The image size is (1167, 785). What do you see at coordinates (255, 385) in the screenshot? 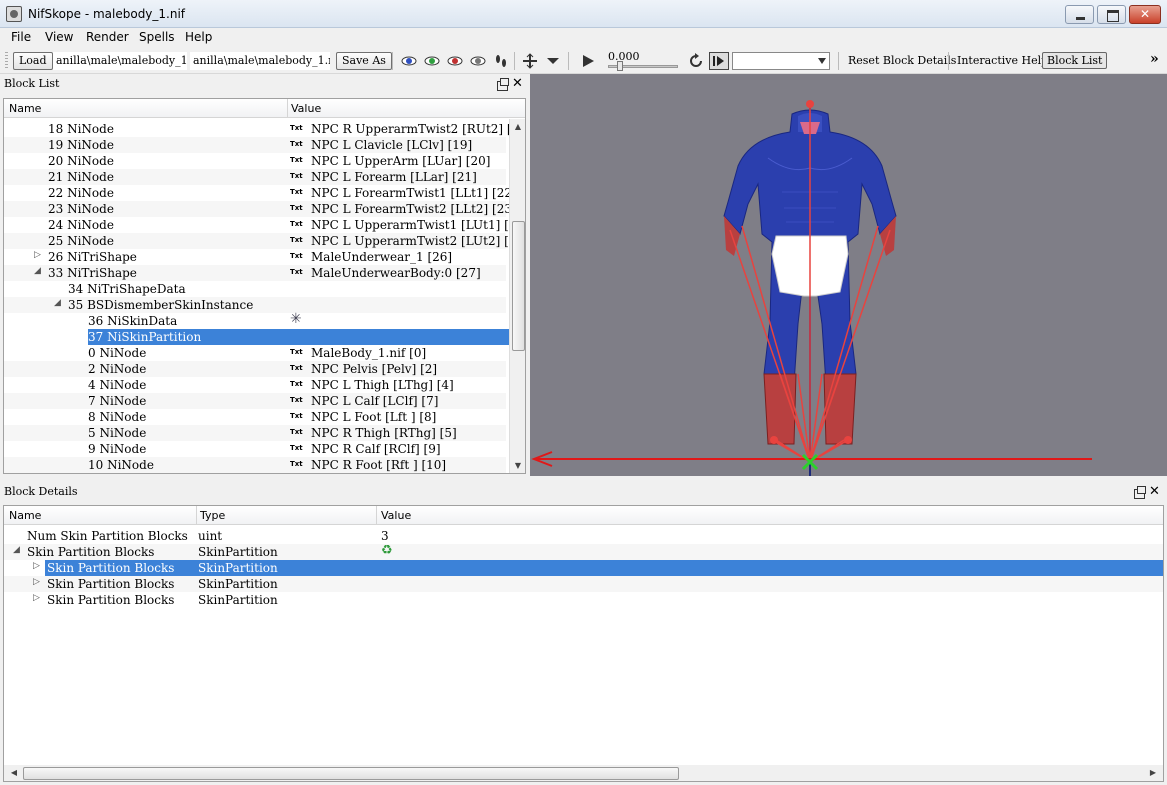
I see `block-list-row: 4 NiNode Txt NPC L Thigh [LThg] [4]` at bounding box center [255, 385].